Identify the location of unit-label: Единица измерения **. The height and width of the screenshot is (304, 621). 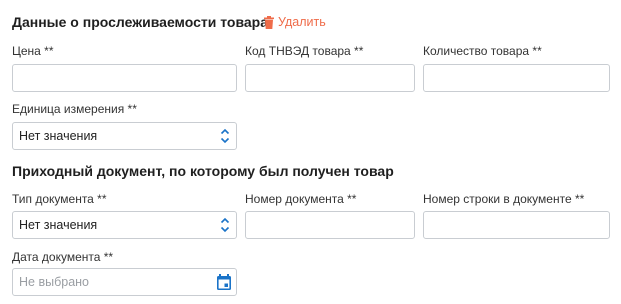
(74, 109).